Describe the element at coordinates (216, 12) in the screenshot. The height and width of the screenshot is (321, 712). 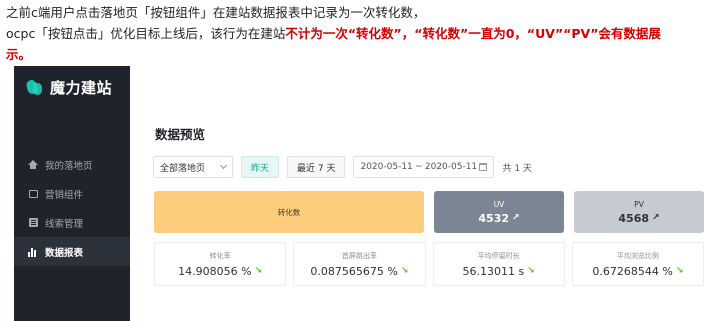
I see `note-line-1: 之前c端用户点击落地页「按钮组件」在建站数据报表中记录为一次转化数，` at that location.